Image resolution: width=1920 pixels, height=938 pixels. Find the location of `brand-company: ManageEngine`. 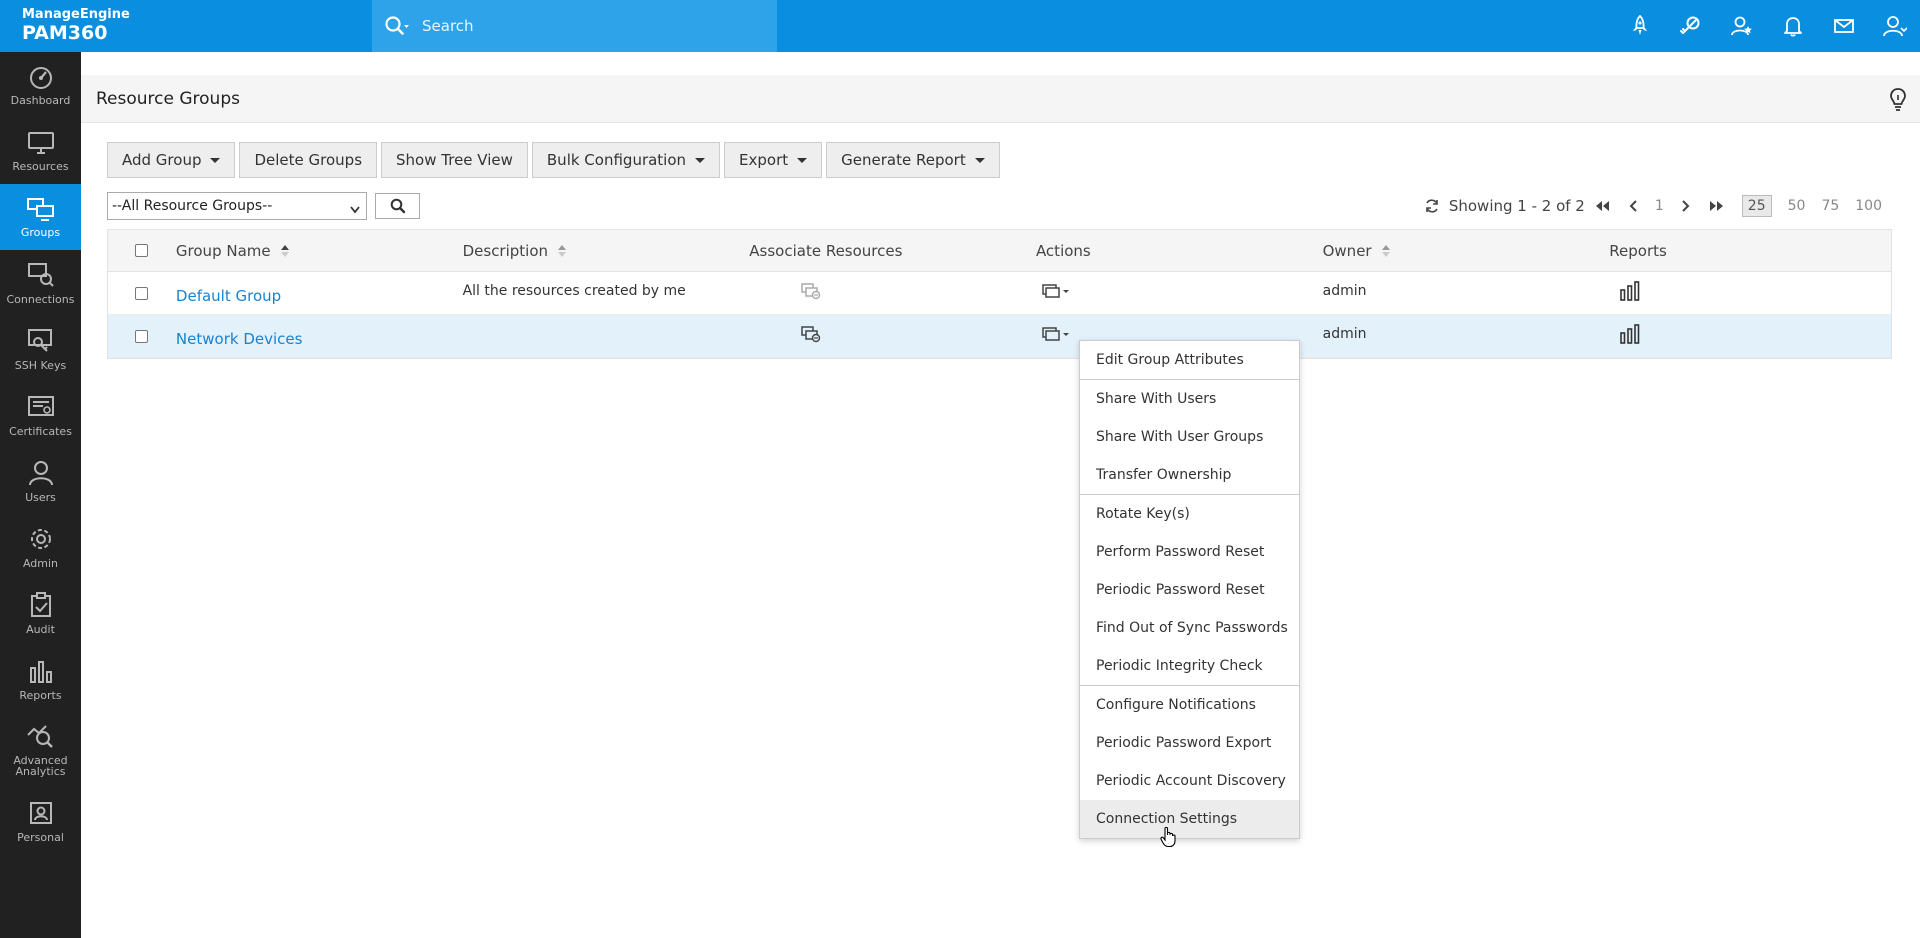

brand-company: ManageEngine is located at coordinates (76, 14).